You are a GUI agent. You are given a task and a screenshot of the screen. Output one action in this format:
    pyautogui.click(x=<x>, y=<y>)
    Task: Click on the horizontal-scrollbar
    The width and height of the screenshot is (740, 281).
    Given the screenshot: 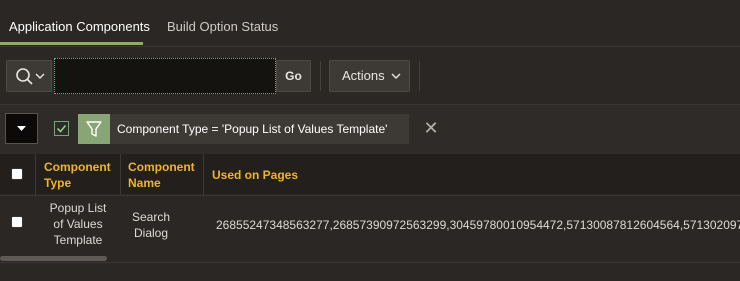 What is the action you would take?
    pyautogui.click(x=370, y=258)
    